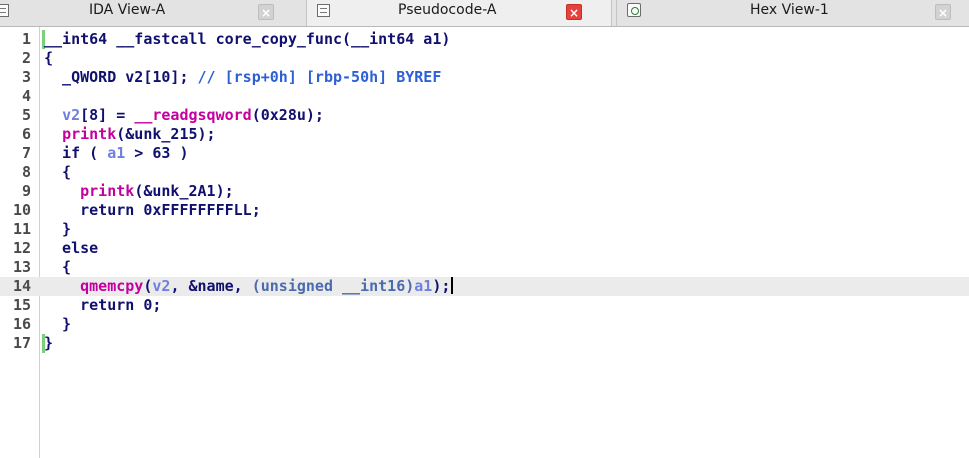  Describe the element at coordinates (21, 343) in the screenshot. I see `line-number: 17` at that location.